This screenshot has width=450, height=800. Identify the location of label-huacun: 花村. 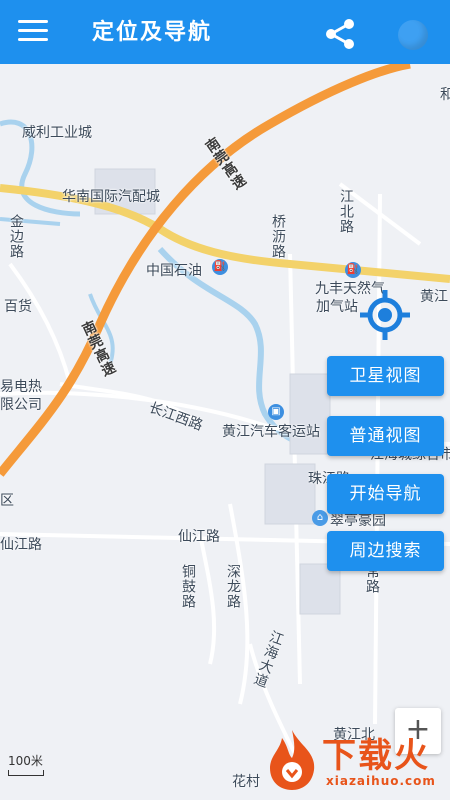
(246, 782).